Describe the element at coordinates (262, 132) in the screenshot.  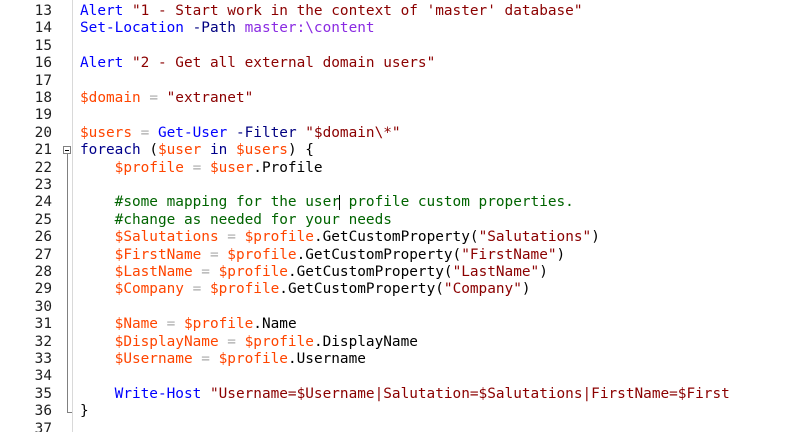
I see `code-token: -Filter` at that location.